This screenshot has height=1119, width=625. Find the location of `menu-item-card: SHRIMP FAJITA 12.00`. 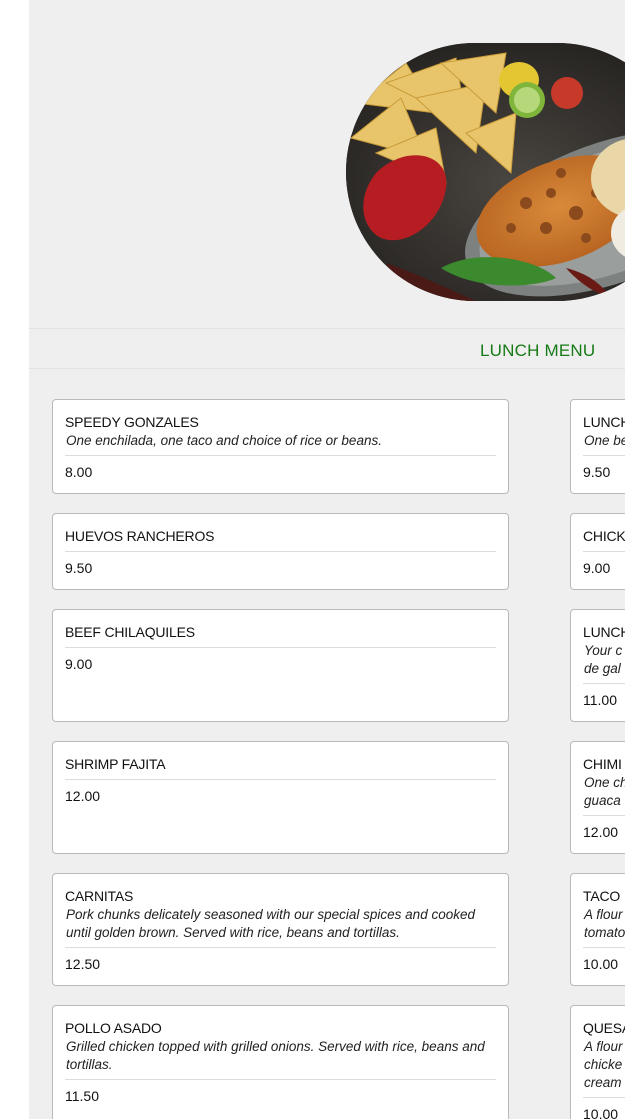

menu-item-card: SHRIMP FAJITA 12.00 is located at coordinates (280, 797).